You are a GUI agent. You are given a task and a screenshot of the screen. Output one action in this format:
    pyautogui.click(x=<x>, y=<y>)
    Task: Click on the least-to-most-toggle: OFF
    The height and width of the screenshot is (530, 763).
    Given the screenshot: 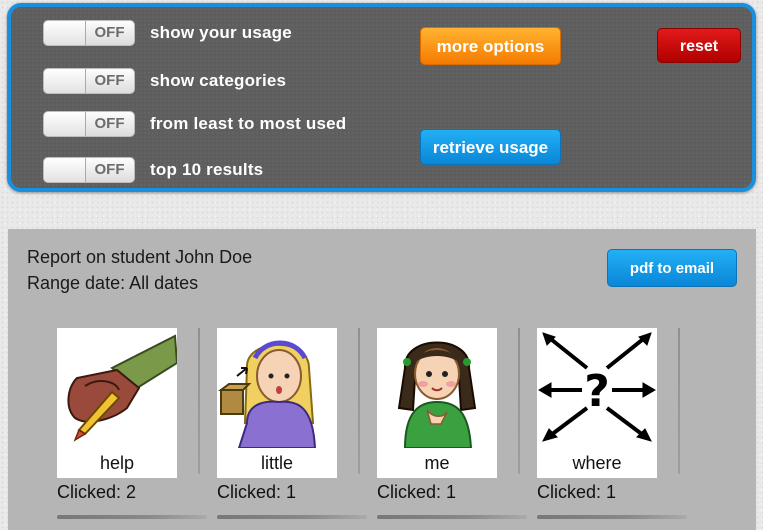 What is the action you would take?
    pyautogui.click(x=89, y=124)
    